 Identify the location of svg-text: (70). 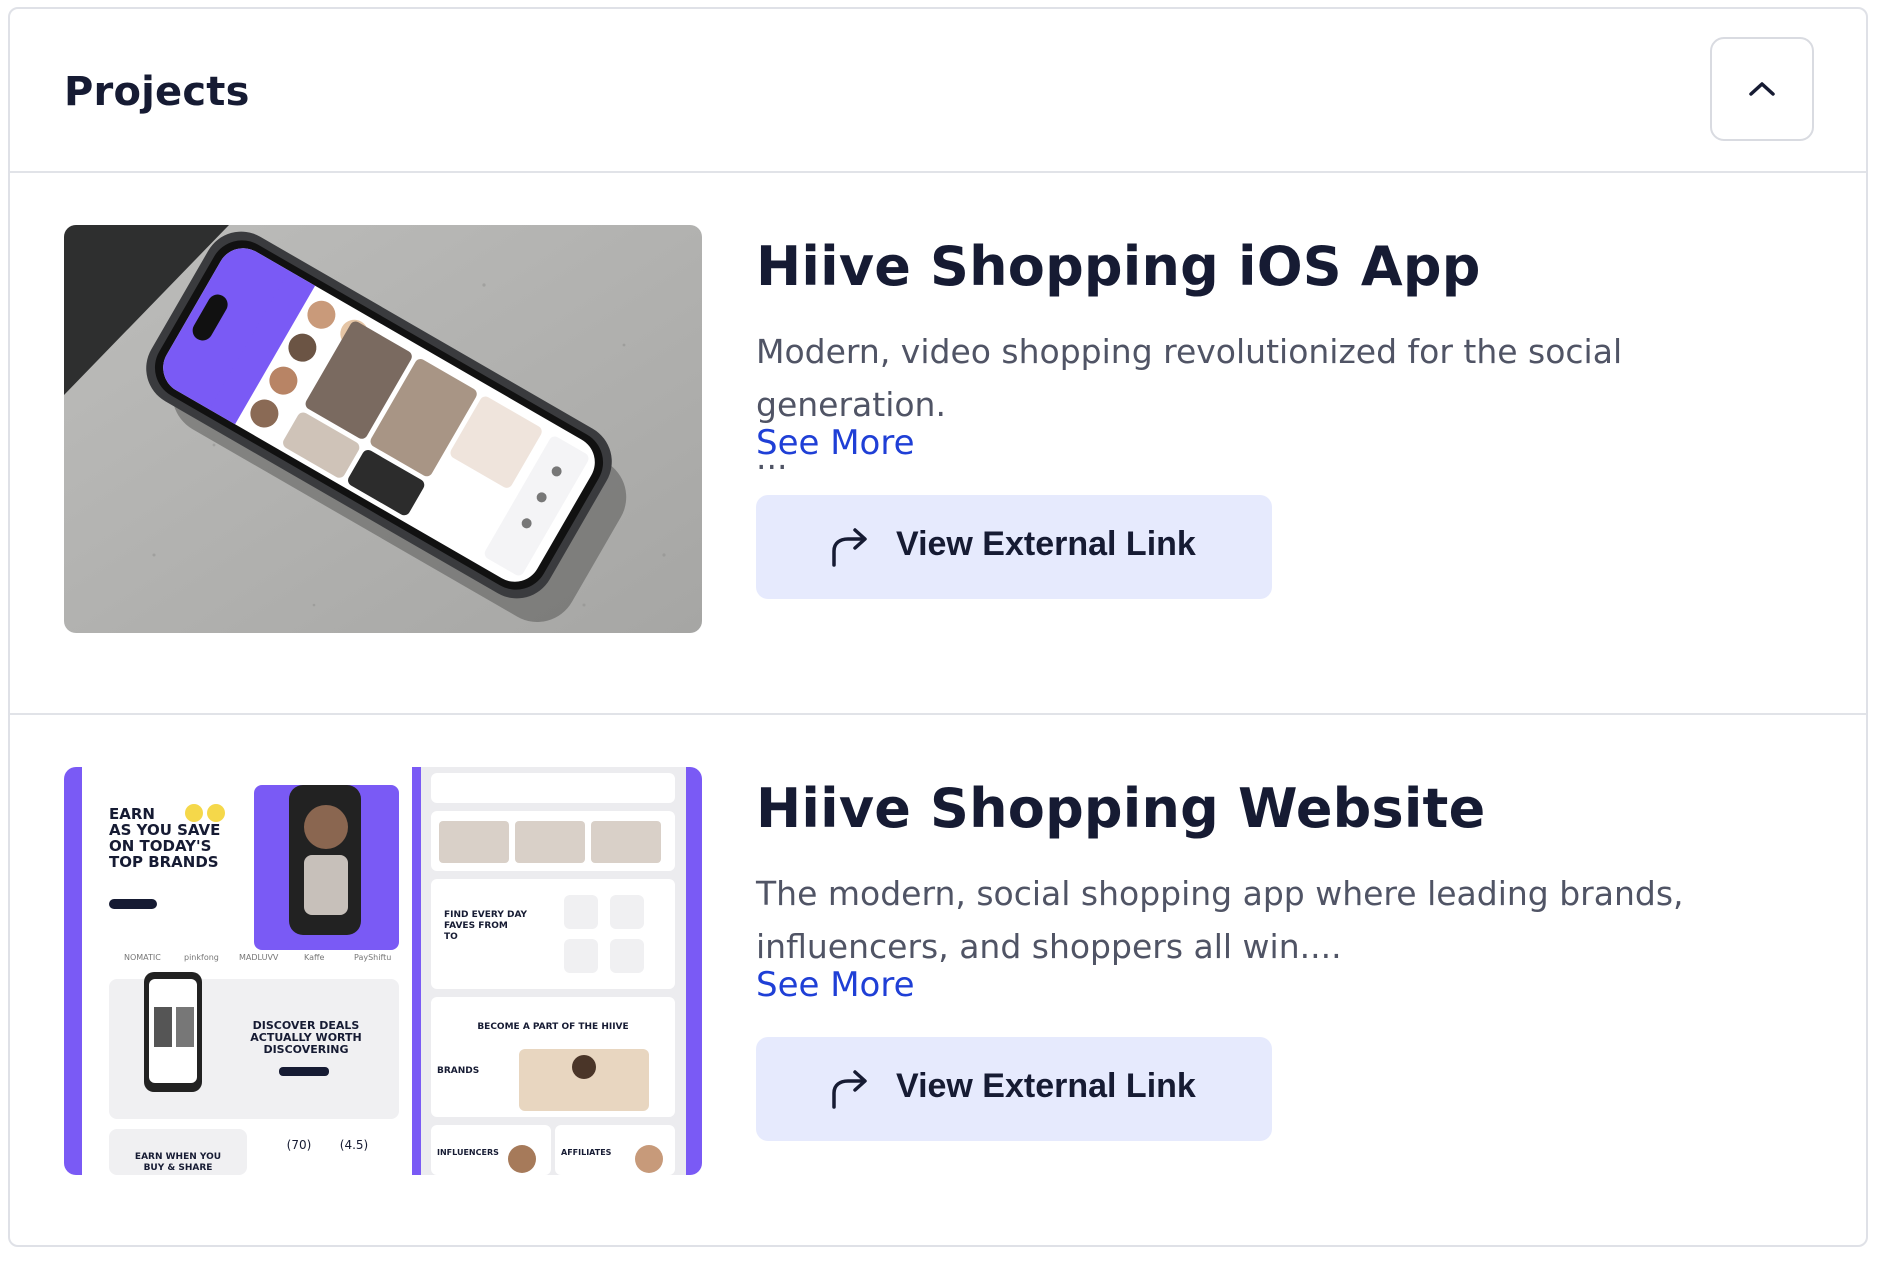
(299, 1145).